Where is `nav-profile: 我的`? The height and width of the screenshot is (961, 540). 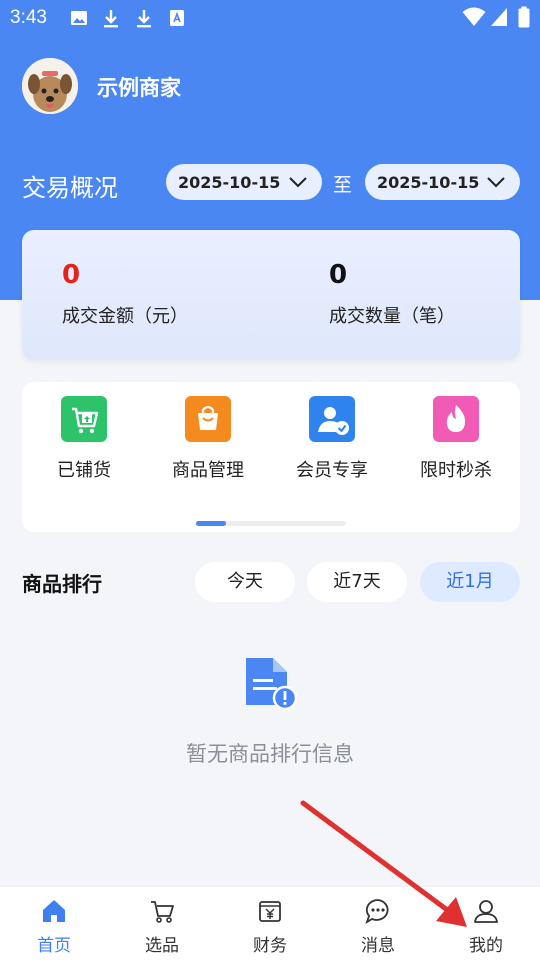 nav-profile: 我的 is located at coordinates (486, 924).